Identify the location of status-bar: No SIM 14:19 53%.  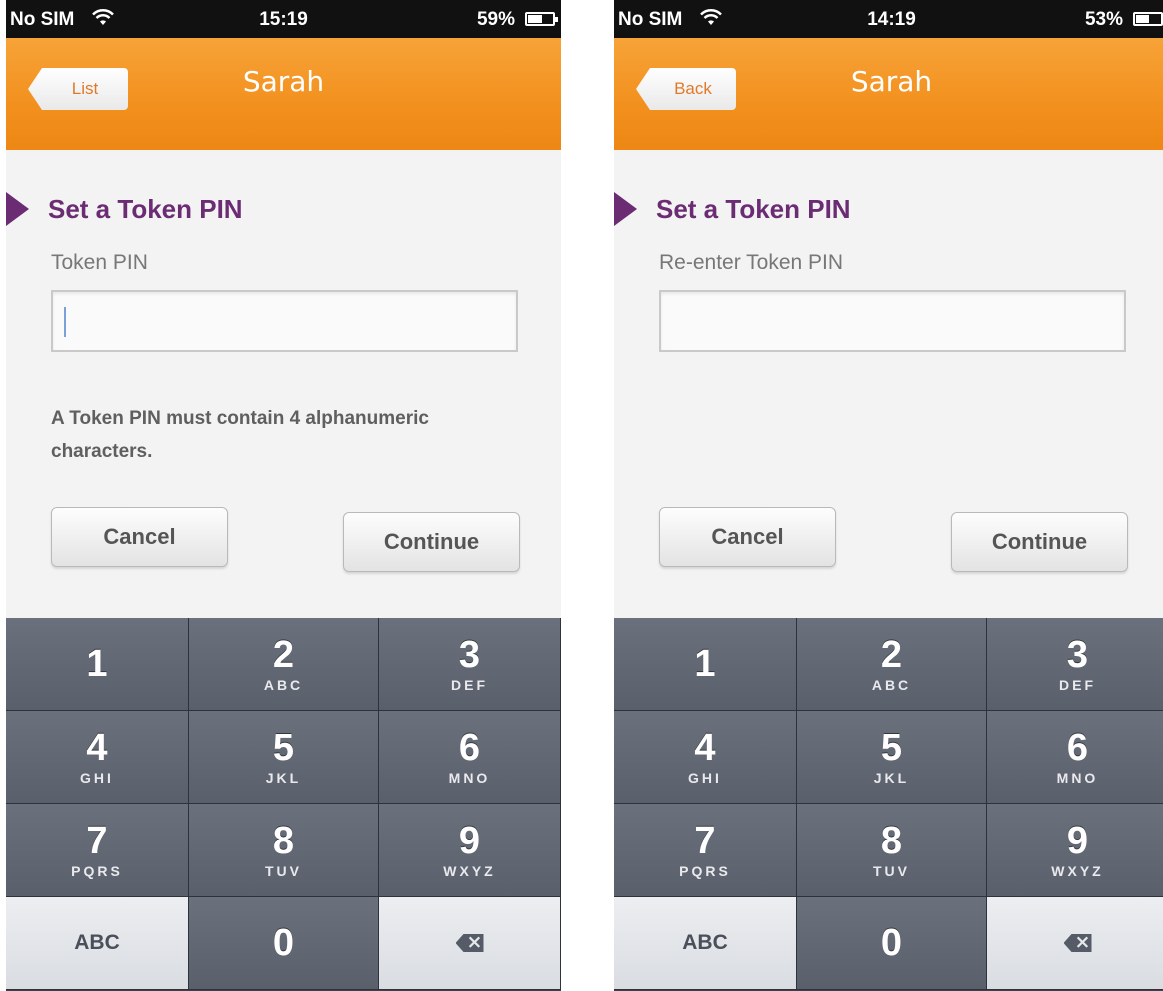
(888, 19).